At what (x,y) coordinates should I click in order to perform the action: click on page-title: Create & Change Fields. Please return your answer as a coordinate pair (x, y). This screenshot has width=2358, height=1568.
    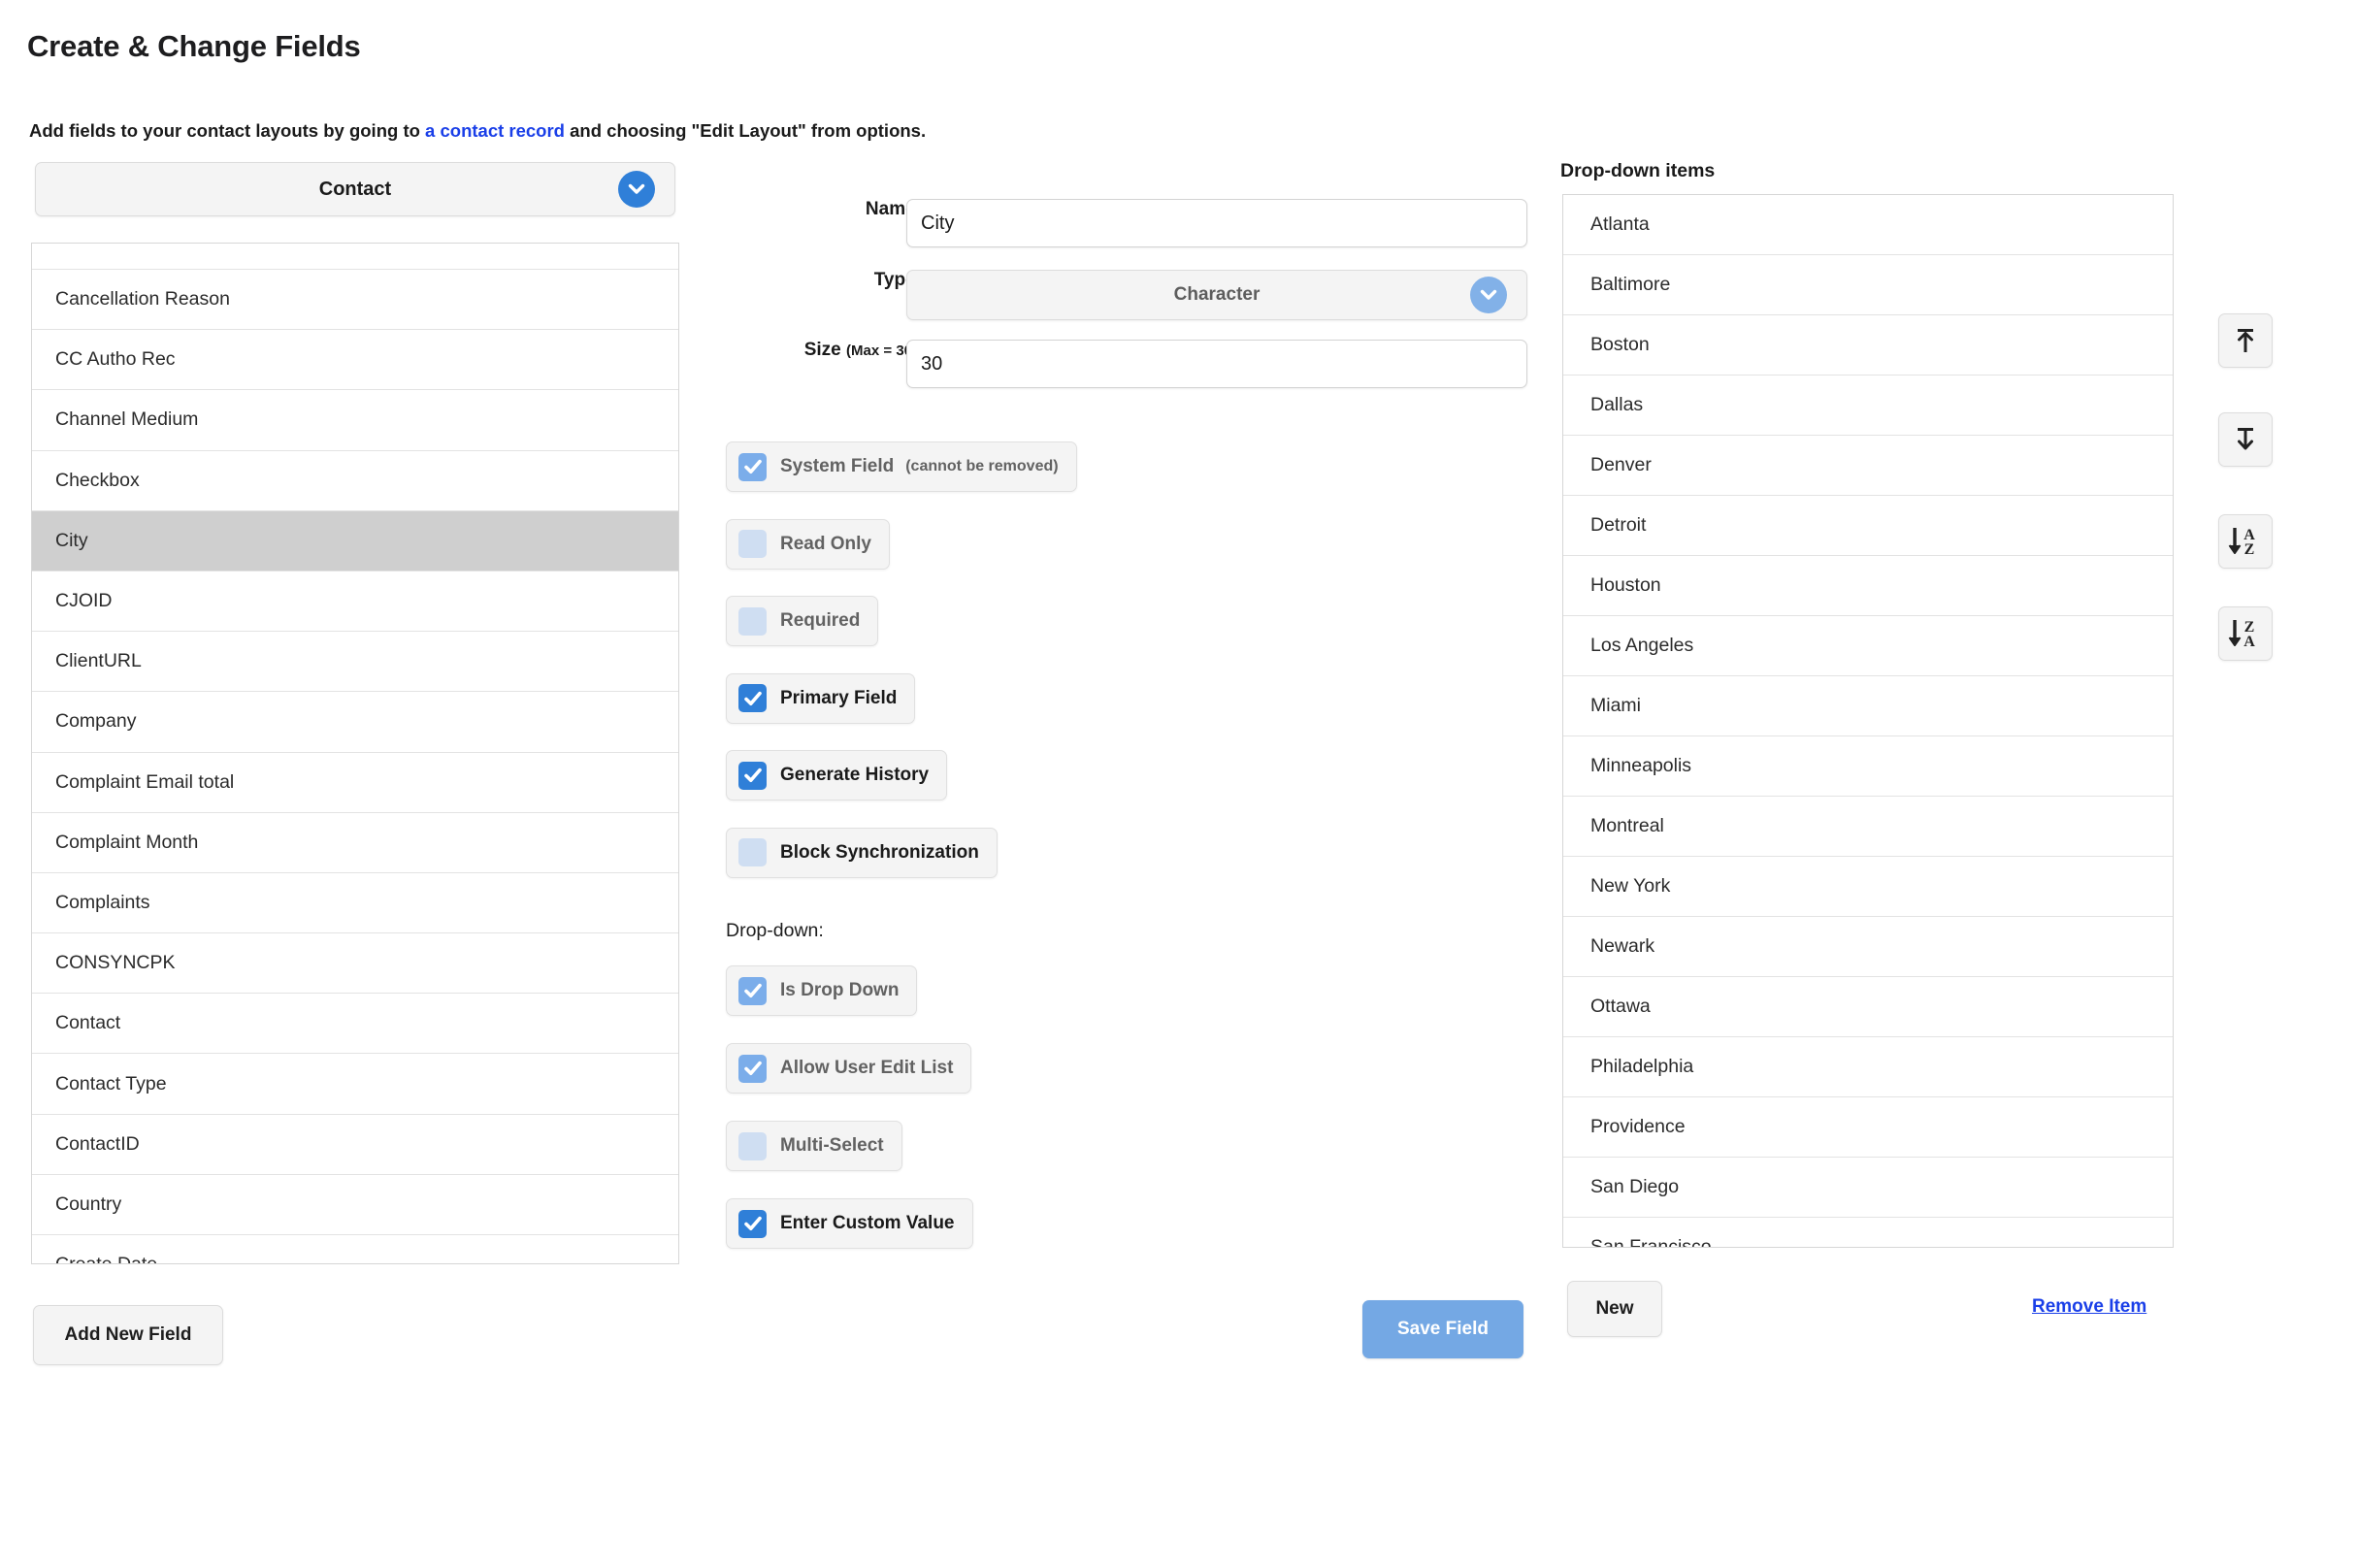
    Looking at the image, I should click on (194, 46).